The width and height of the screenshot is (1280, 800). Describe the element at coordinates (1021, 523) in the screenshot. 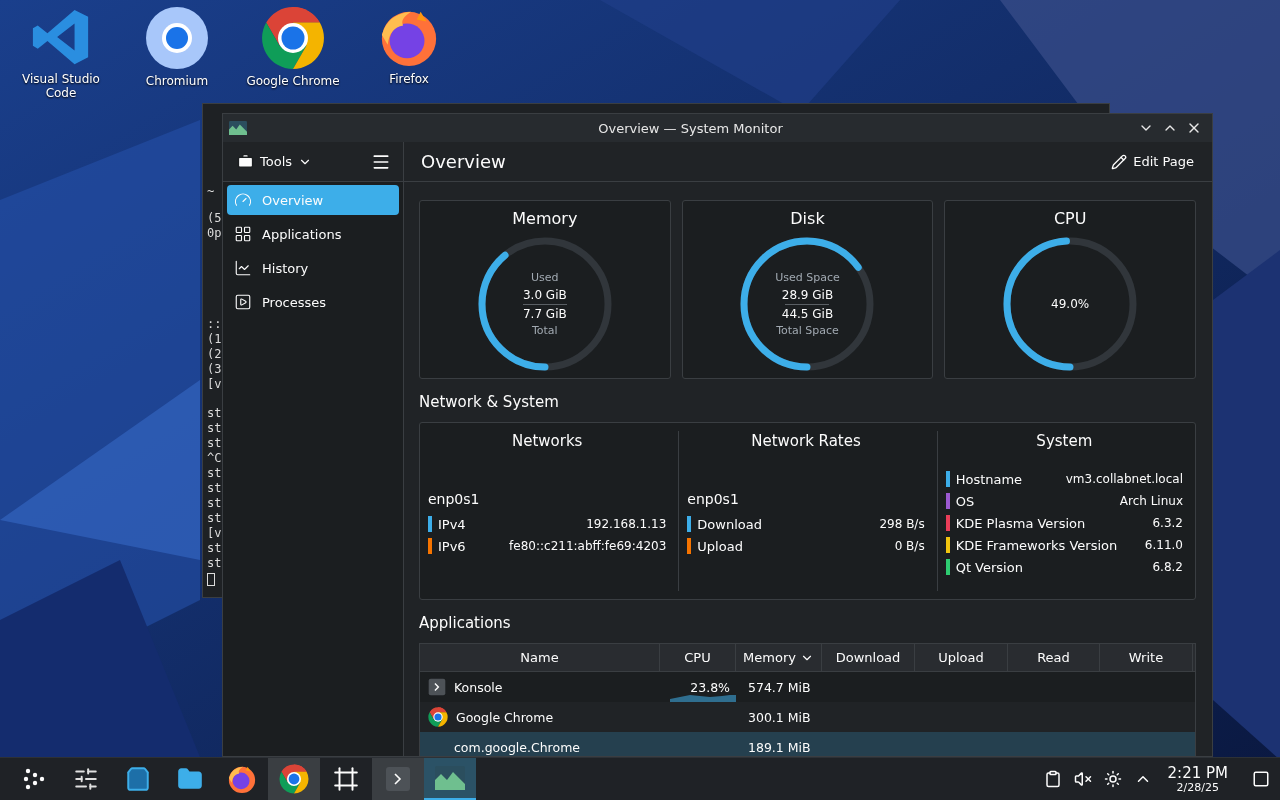

I see `info-label: KDE Plasma Version` at that location.